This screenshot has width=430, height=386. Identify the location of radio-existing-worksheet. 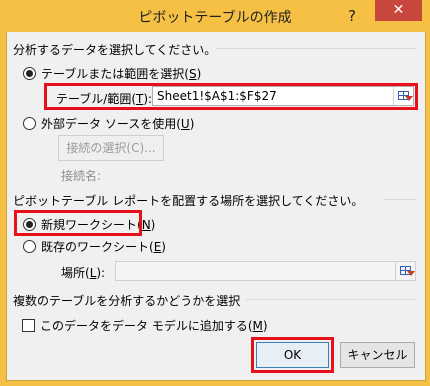
(29, 246).